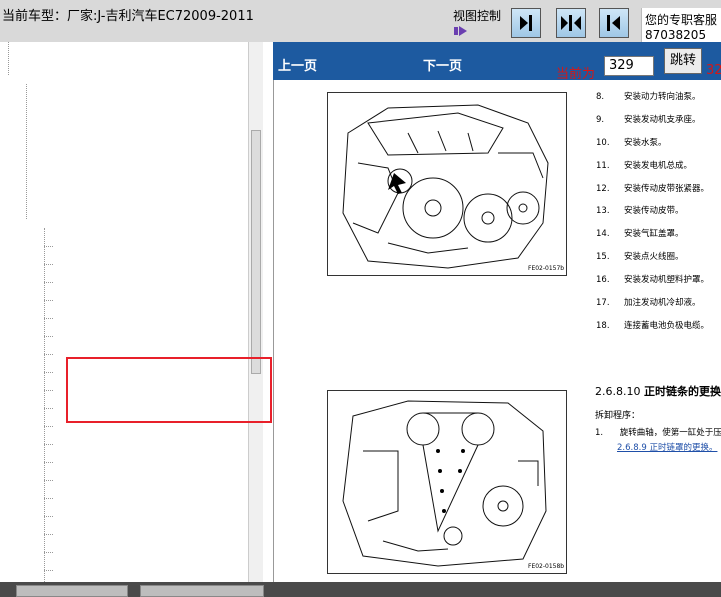 This screenshot has height=597, width=721. What do you see at coordinates (618, 416) in the screenshot?
I see `procedure-label: 拆卸程序：` at bounding box center [618, 416].